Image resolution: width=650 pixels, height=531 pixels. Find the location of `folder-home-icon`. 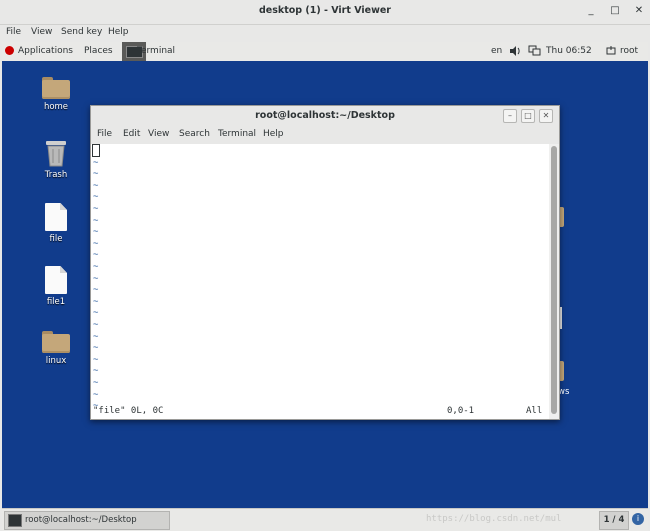

folder-home-icon is located at coordinates (56, 88).